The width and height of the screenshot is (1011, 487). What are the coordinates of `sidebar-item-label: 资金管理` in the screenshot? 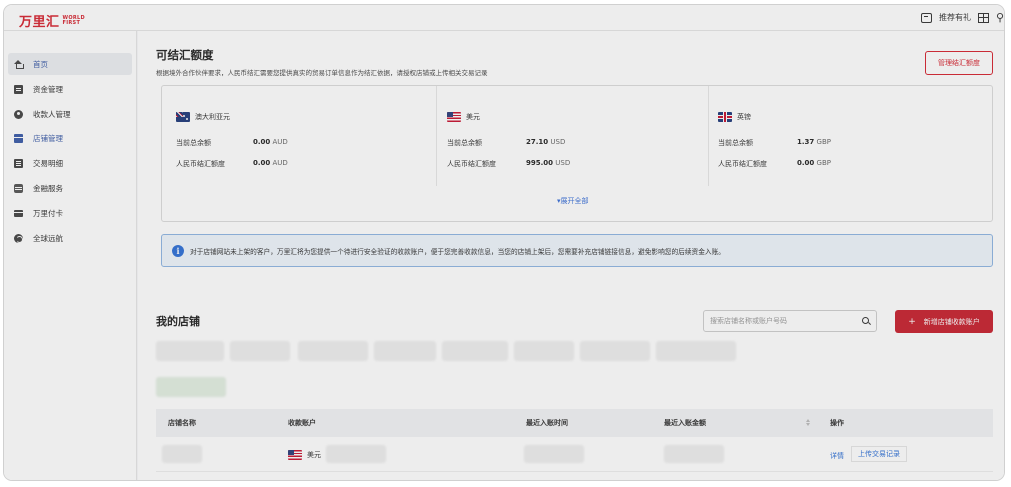 It's located at (48, 89).